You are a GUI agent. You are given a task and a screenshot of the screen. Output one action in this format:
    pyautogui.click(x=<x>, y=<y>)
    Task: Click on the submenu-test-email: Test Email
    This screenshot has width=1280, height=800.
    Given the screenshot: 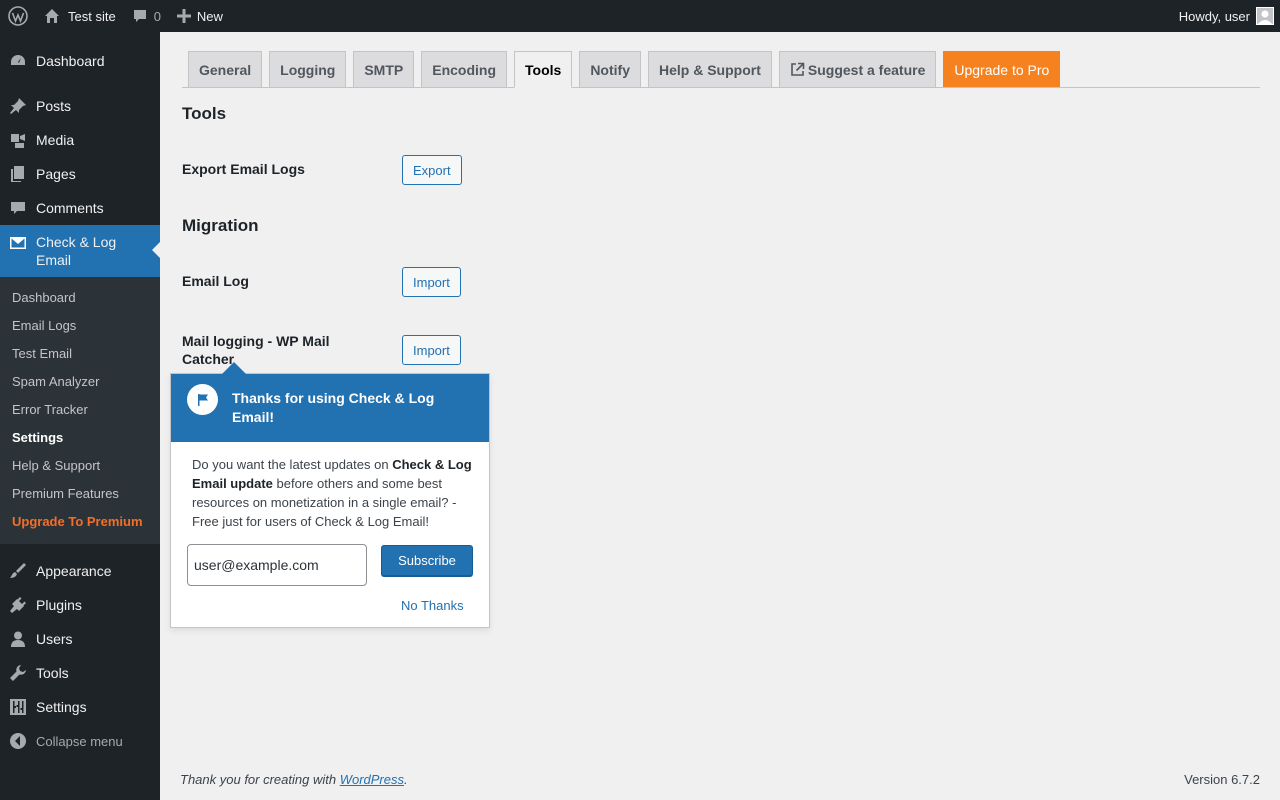 What is the action you would take?
    pyautogui.click(x=80, y=354)
    